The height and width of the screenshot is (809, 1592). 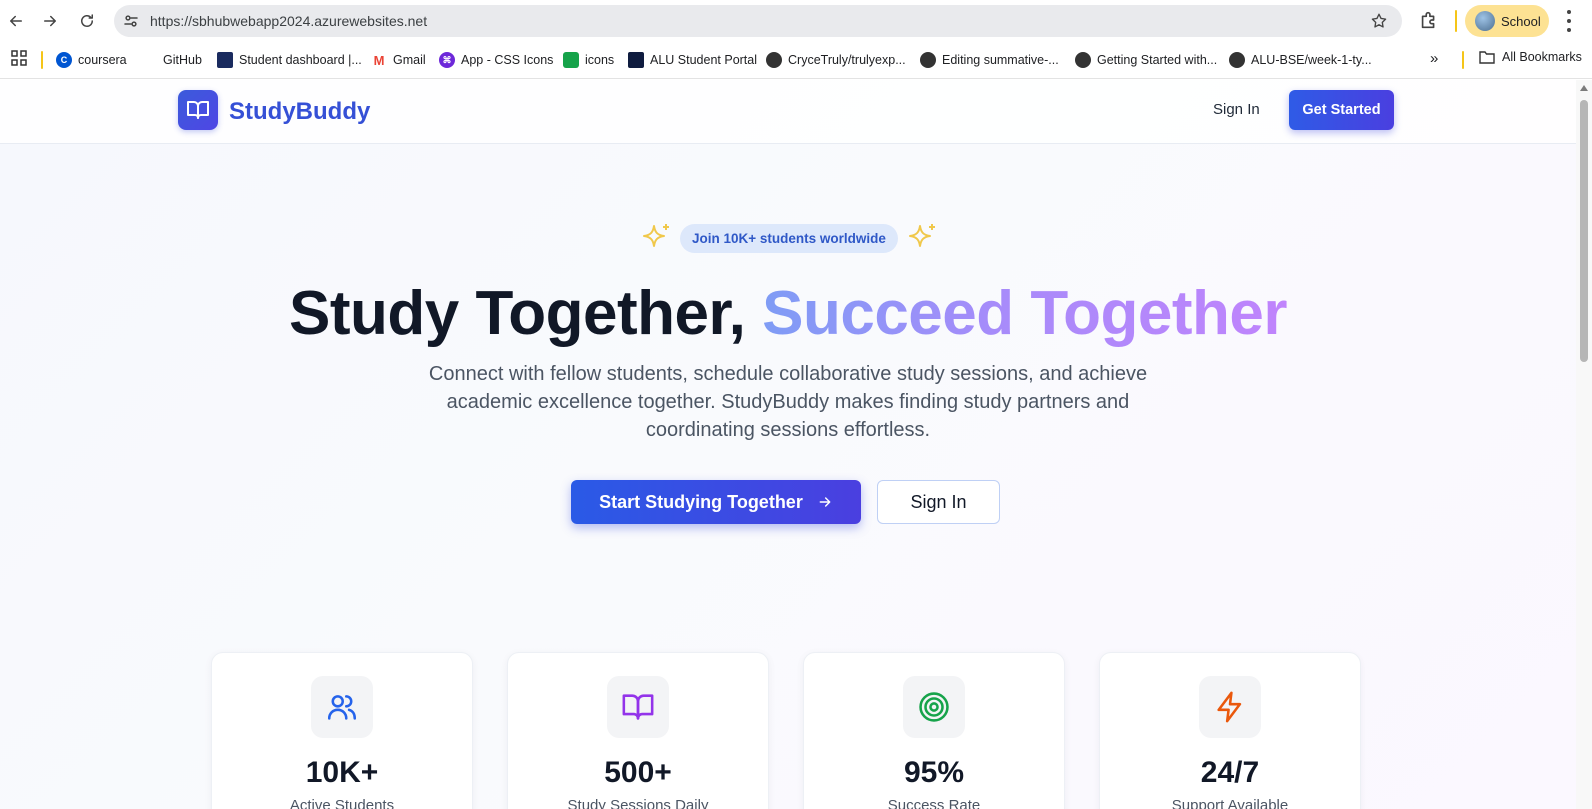 I want to click on forward-button, so click(x=50, y=21).